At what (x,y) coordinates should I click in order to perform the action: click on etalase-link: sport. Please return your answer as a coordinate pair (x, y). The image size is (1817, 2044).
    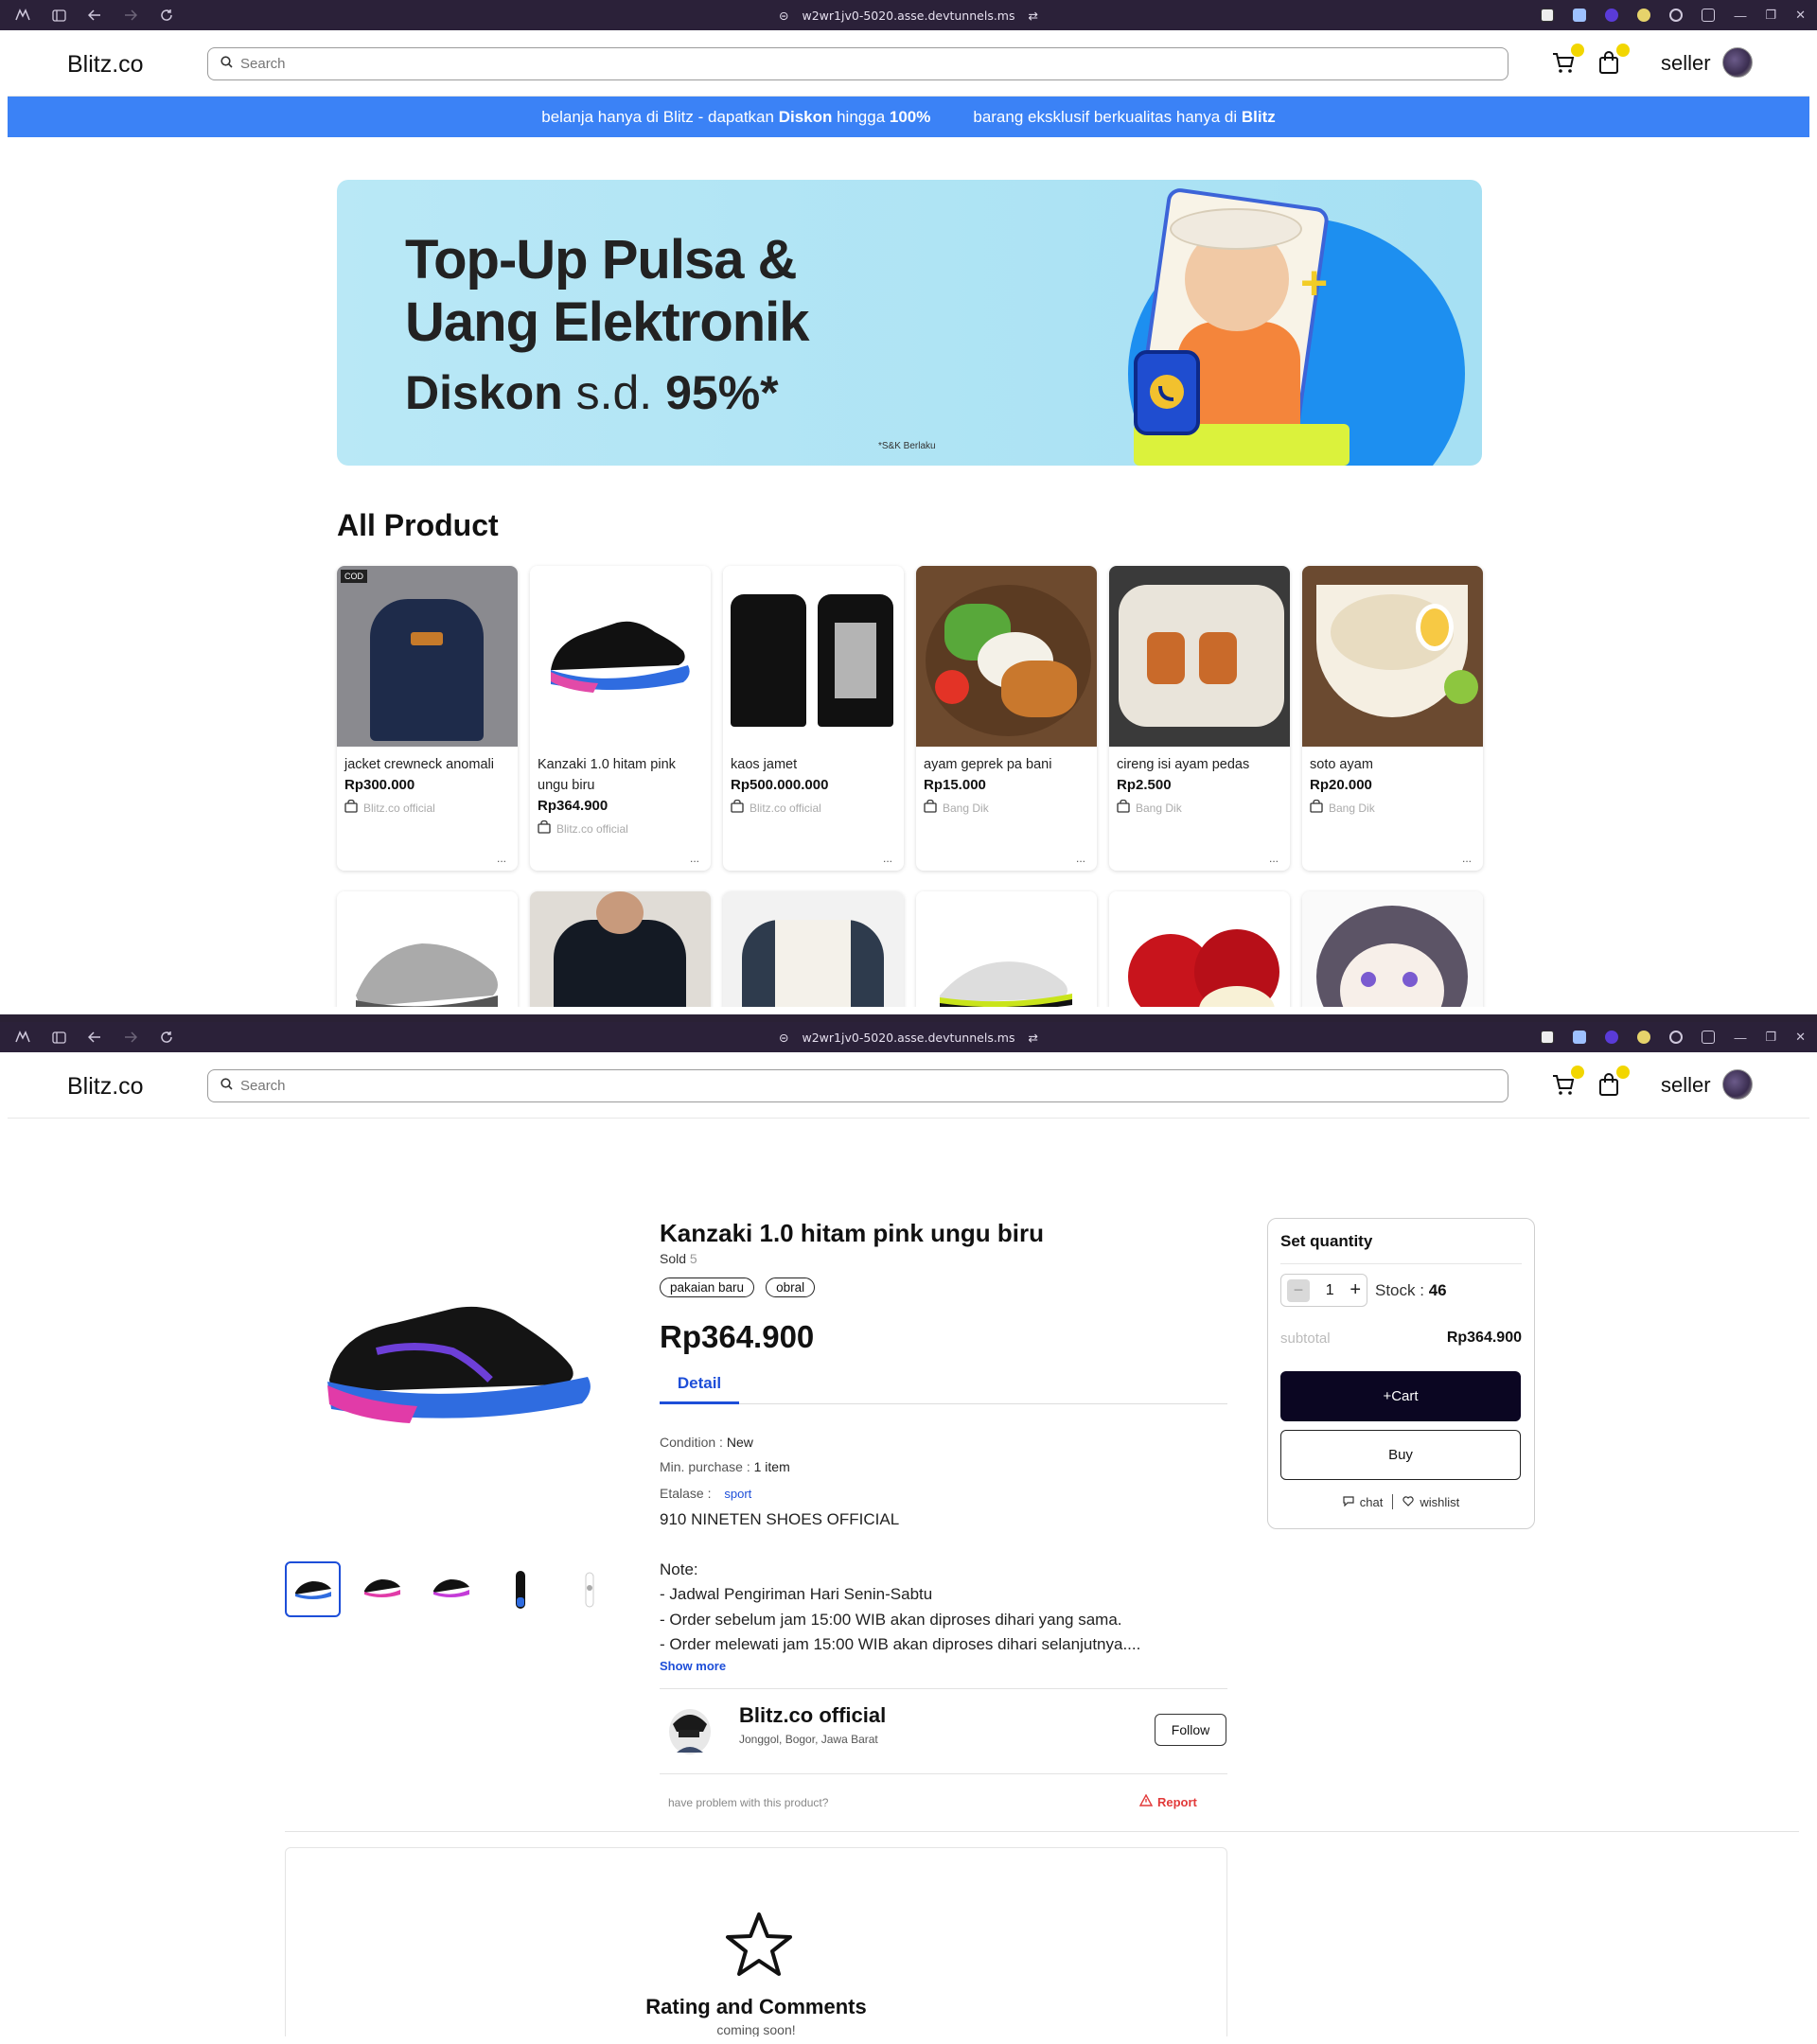
    Looking at the image, I should click on (738, 1494).